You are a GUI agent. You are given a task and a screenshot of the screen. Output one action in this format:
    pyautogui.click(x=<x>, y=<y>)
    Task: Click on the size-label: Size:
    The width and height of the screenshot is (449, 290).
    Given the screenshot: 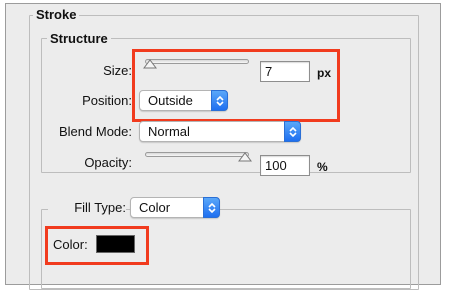 What is the action you would take?
    pyautogui.click(x=117, y=70)
    